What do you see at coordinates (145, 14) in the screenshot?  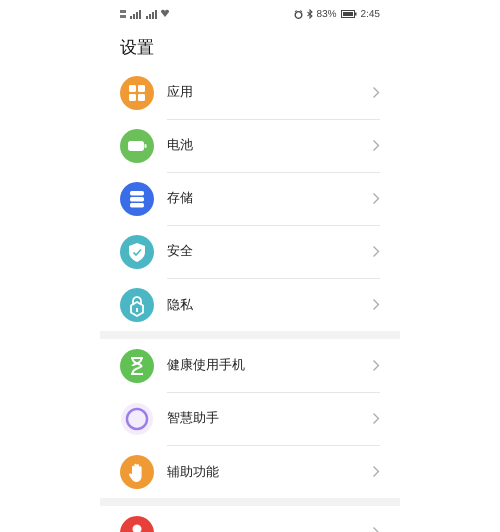 I see `signal-icon` at bounding box center [145, 14].